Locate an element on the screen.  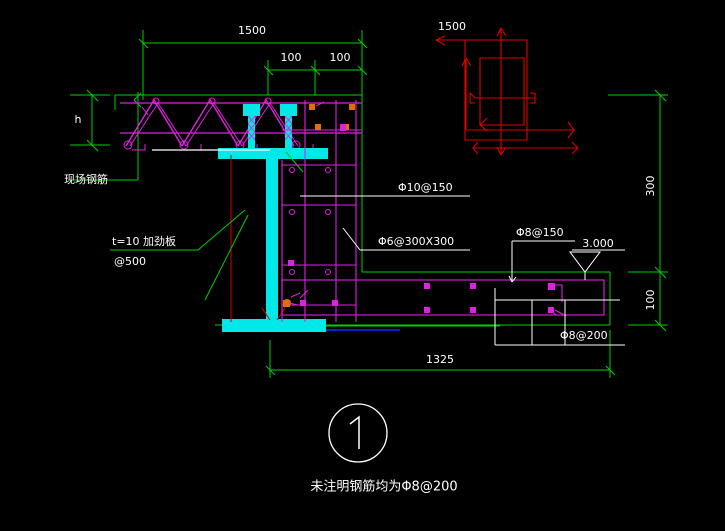
label-stiffener-spacing: @500 is located at coordinates (130, 261).